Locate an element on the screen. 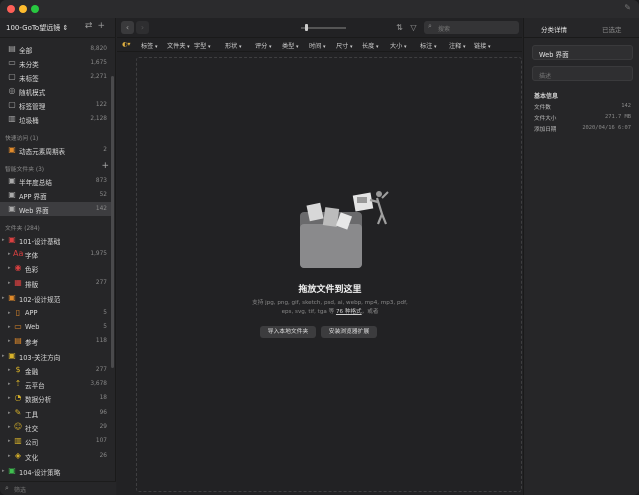 The width and height of the screenshot is (639, 495). sidebar-item-count: 277 is located at coordinates (101, 369).